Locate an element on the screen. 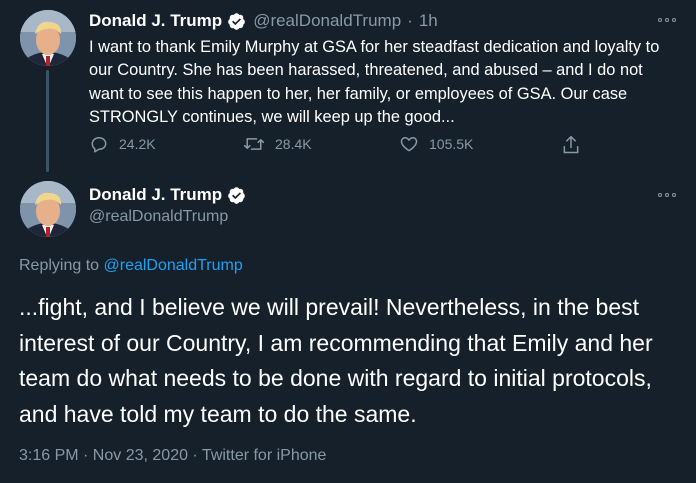 The image size is (696, 483). like-button: 105.5K is located at coordinates (436, 144).